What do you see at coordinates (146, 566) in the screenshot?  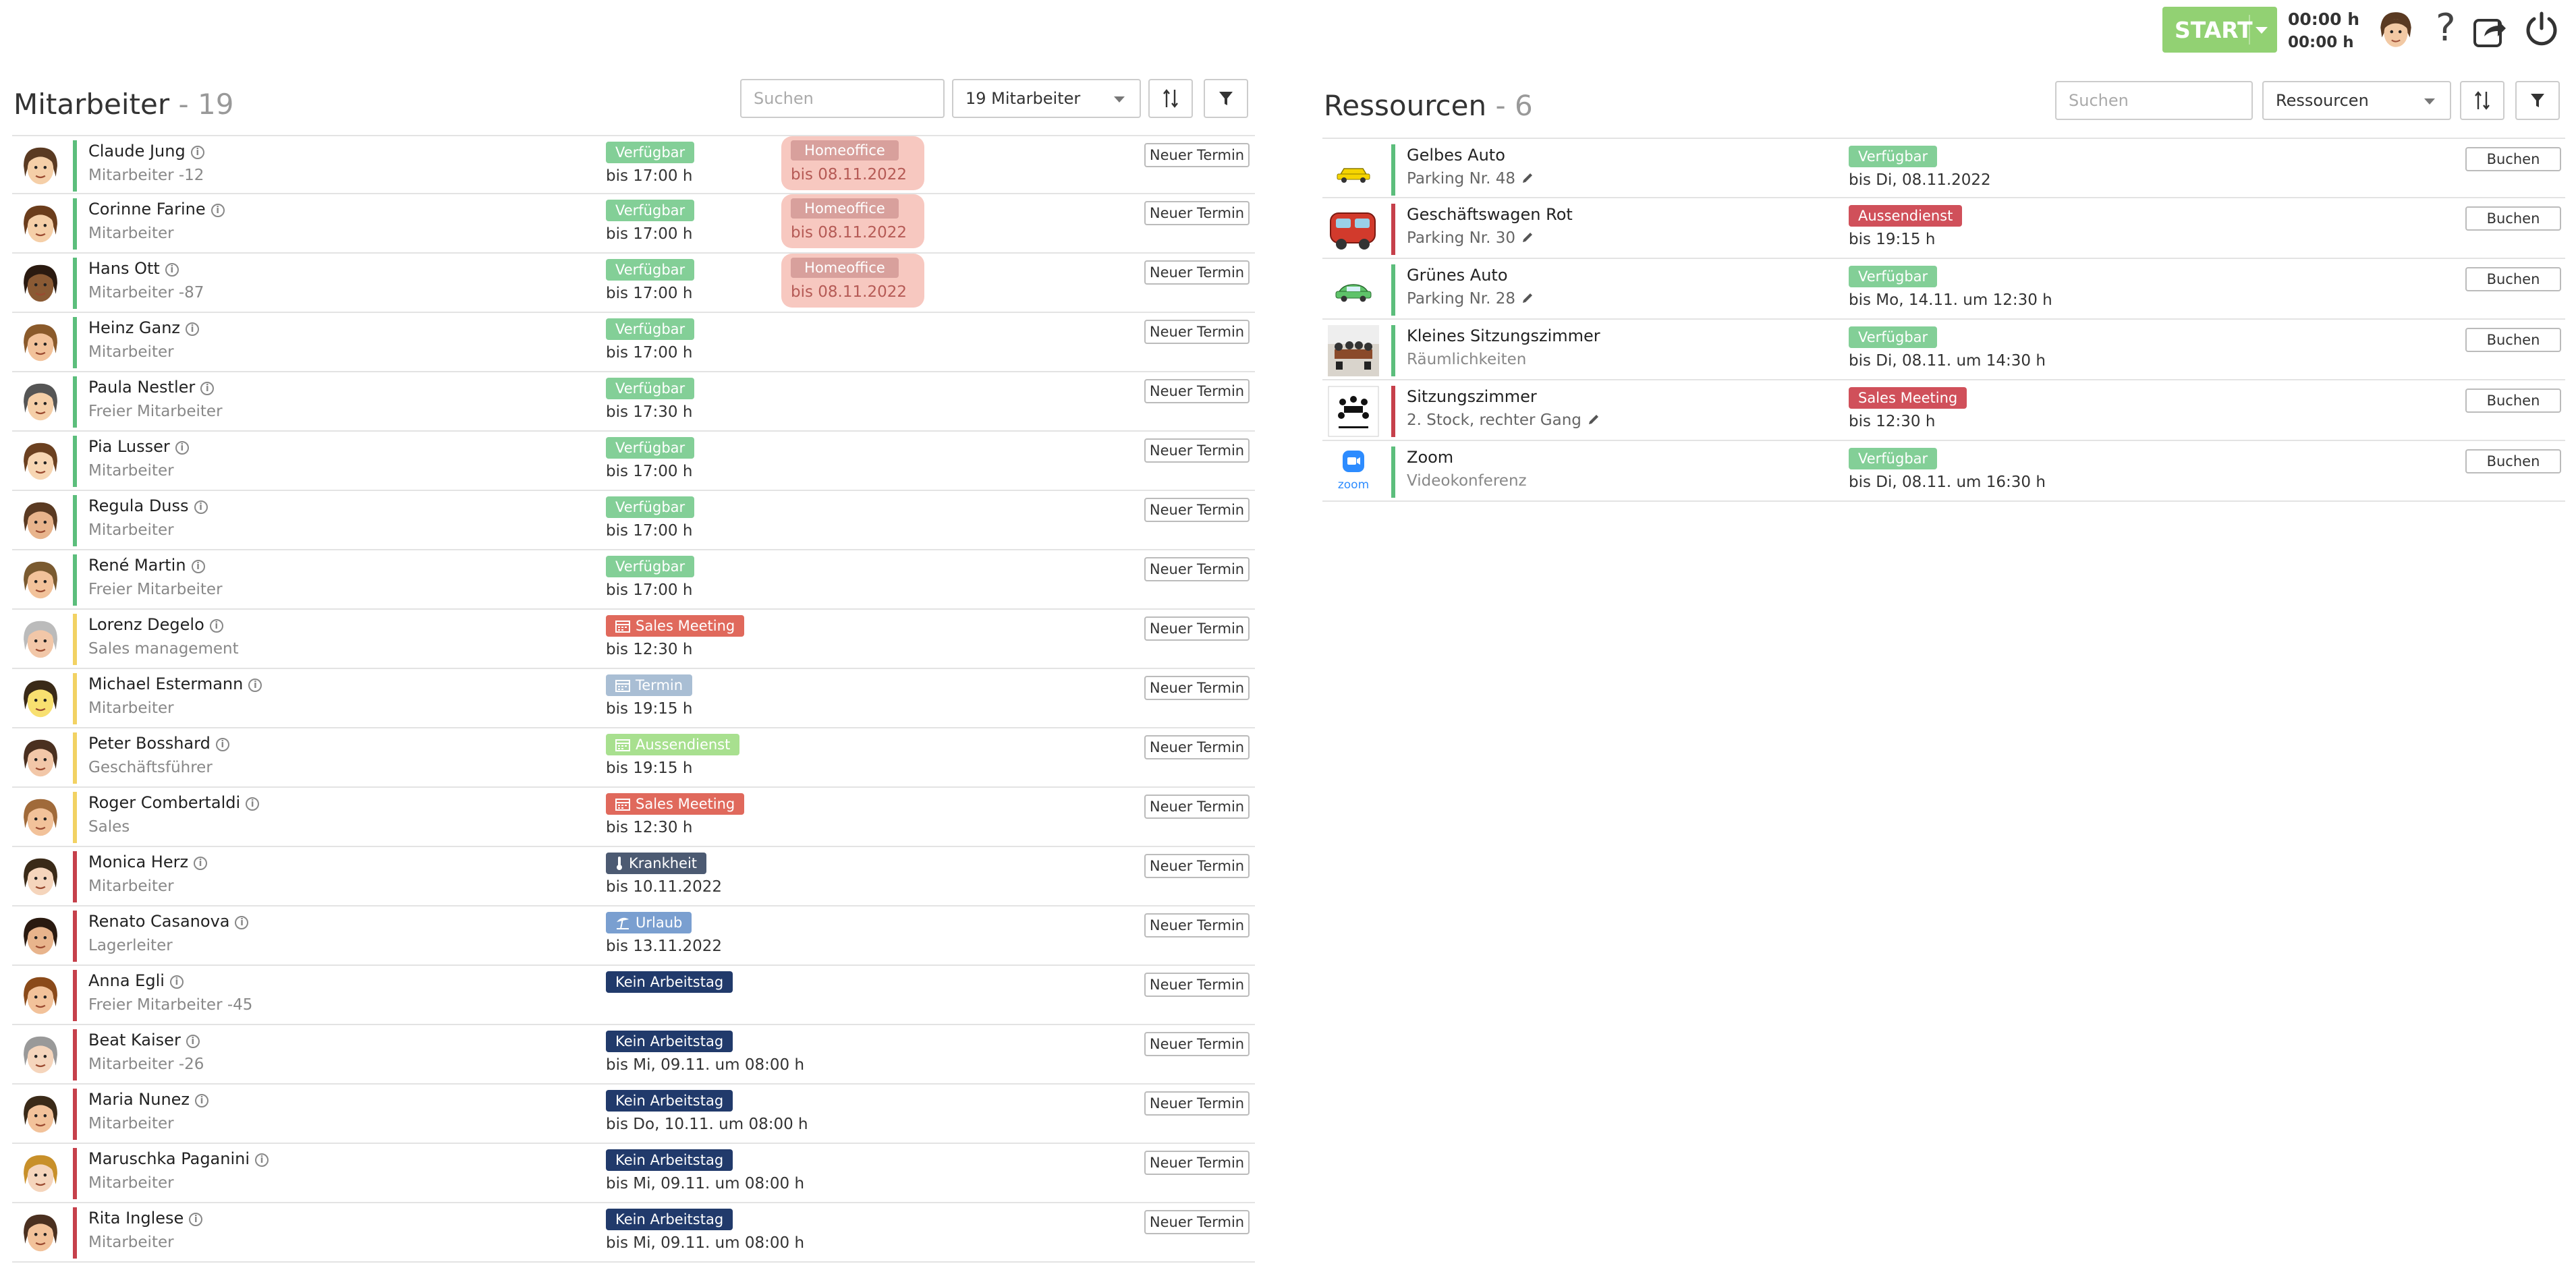 I see `employee-name: René Martin i` at bounding box center [146, 566].